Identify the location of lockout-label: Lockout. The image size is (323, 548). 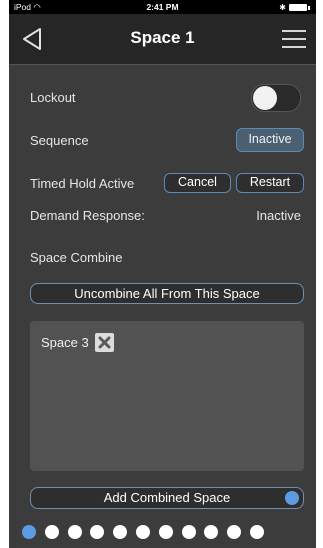
(53, 97).